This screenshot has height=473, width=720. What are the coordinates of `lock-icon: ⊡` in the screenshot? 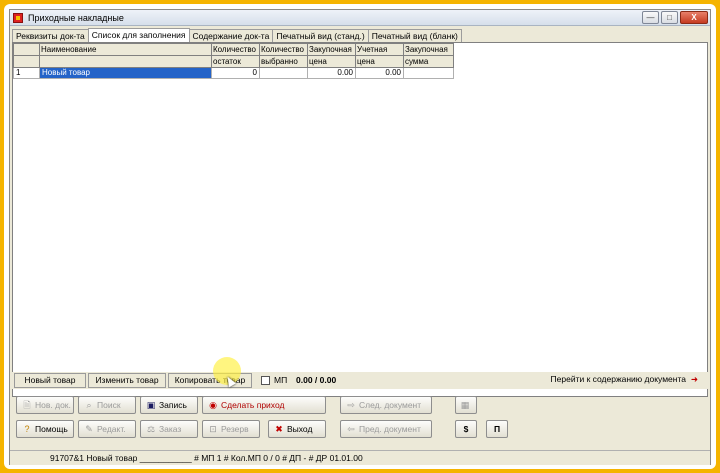 It's located at (213, 429).